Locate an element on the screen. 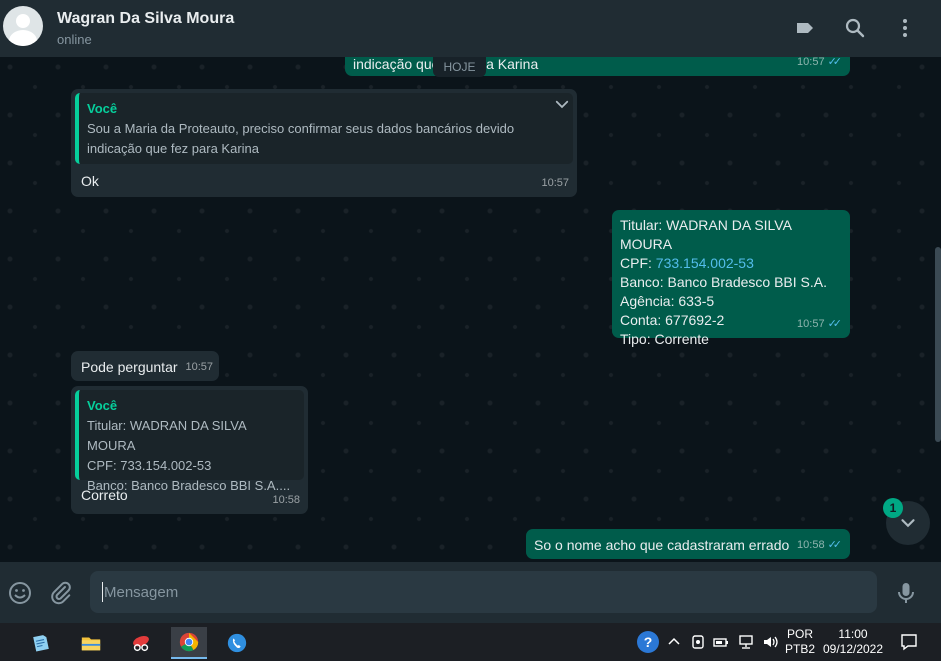  label-icon is located at coordinates (805, 28).